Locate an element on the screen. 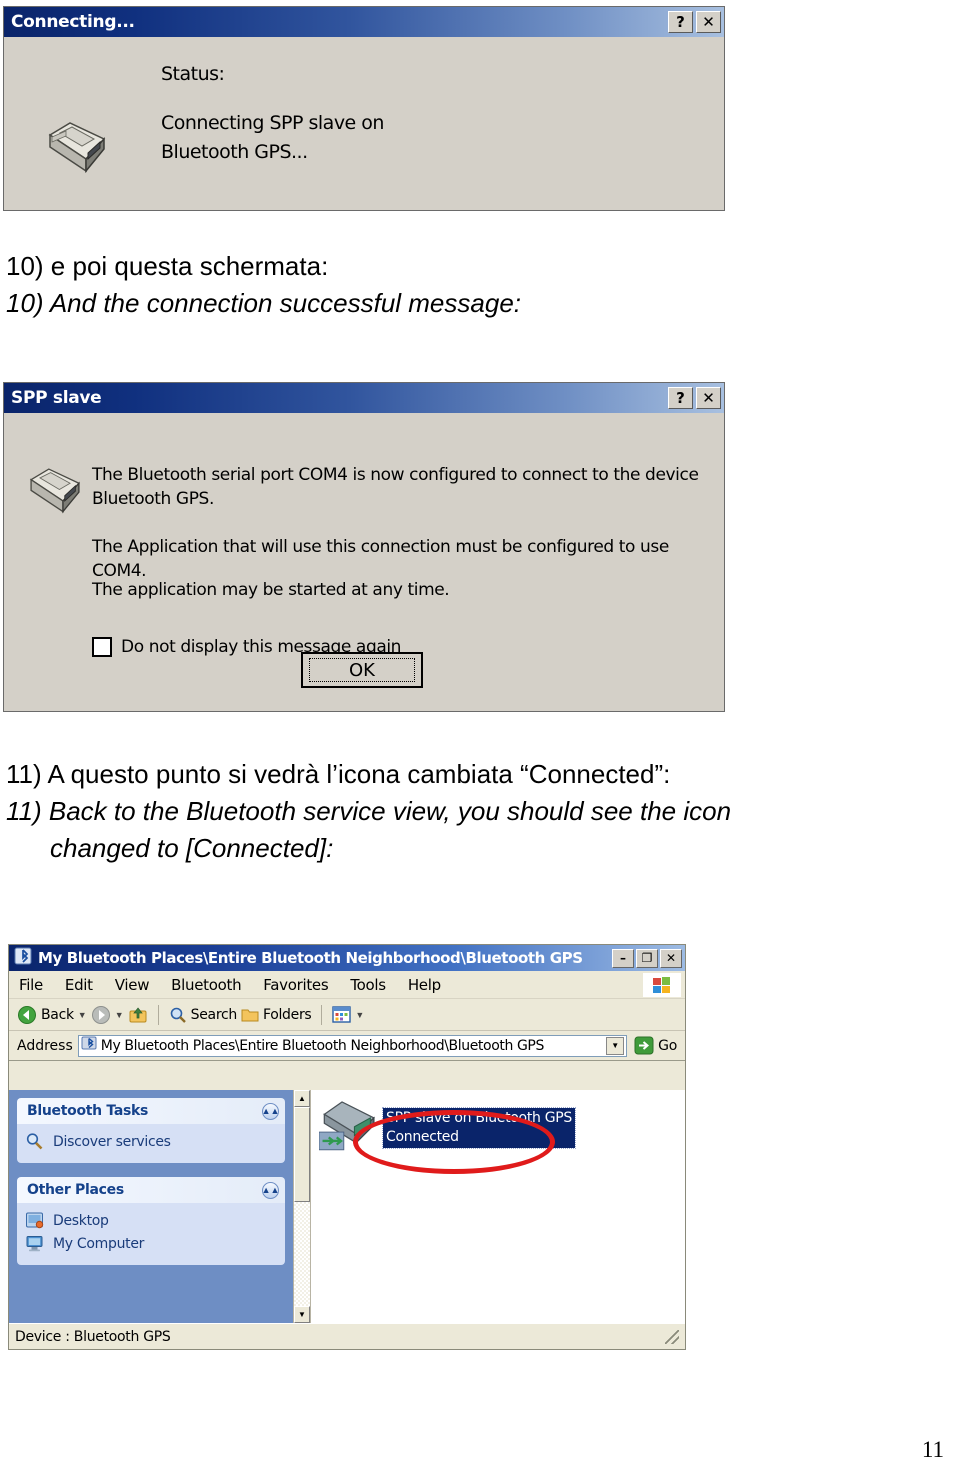 This screenshot has height=1473, width=960. connecting-dialog-titlebar: Connecting... ? ✕ is located at coordinates (364, 22).